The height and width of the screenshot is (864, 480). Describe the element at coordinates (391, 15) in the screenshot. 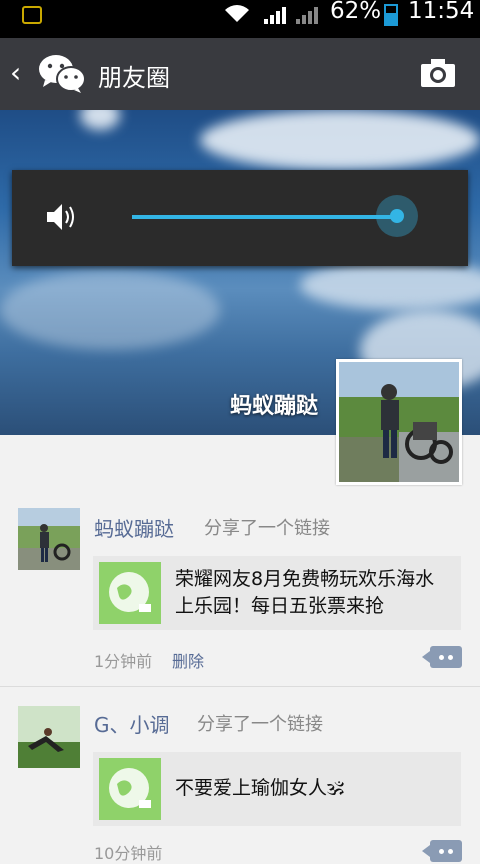

I see `battery-icon` at that location.